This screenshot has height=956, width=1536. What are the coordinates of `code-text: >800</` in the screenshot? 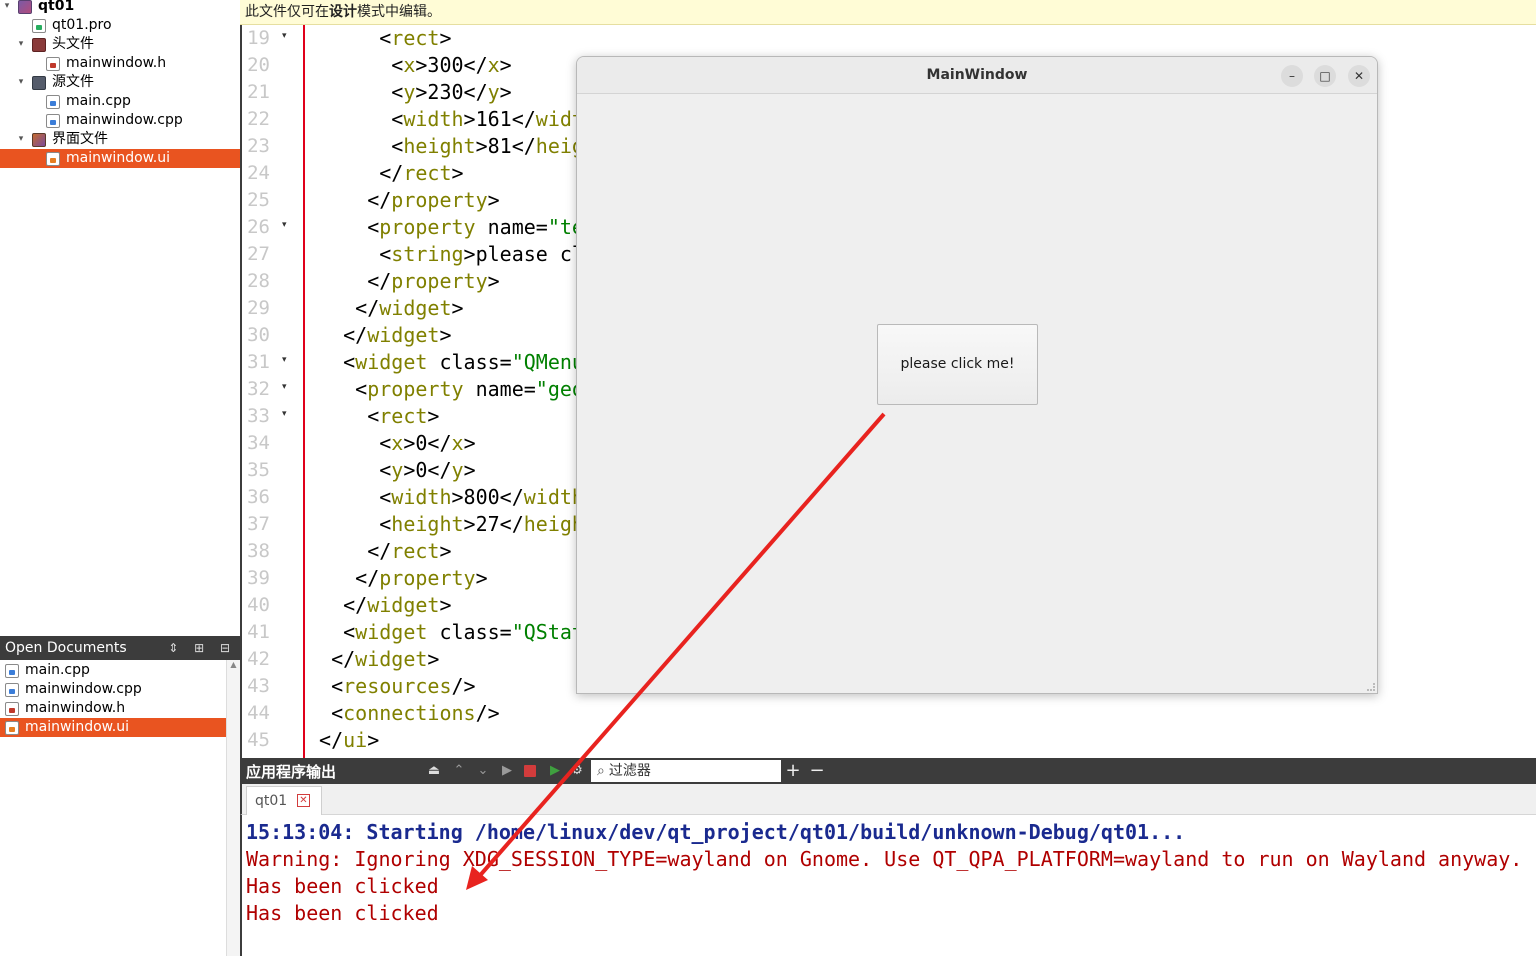 It's located at (487, 497).